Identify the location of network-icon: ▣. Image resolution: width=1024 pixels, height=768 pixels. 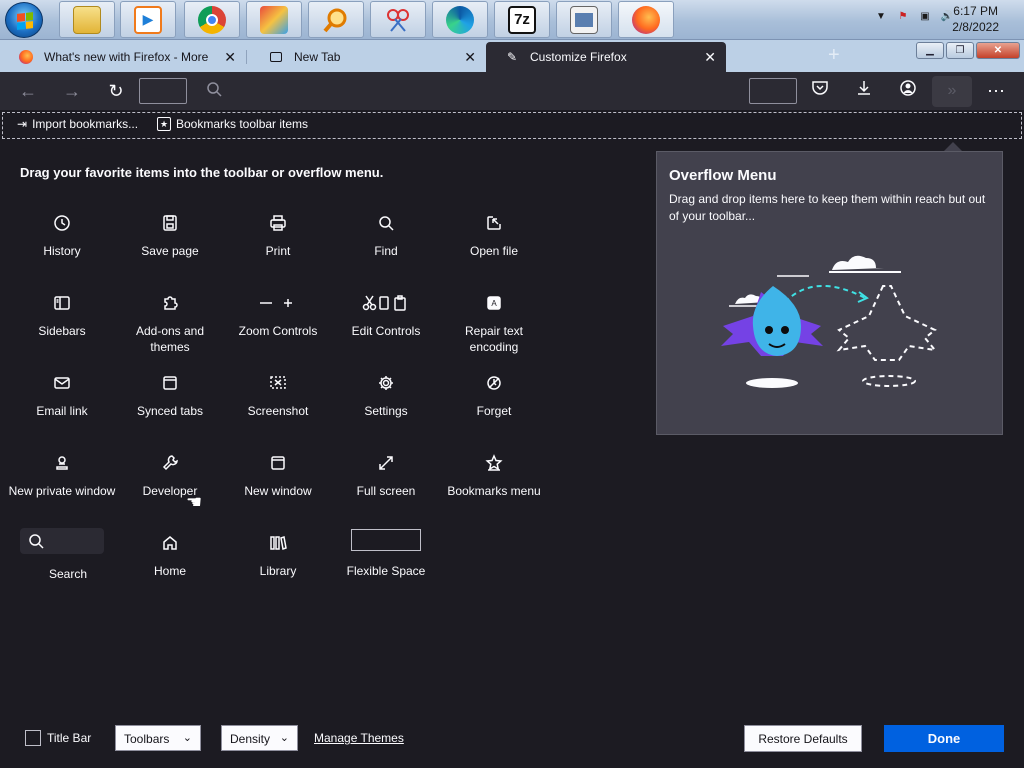
(925, 17).